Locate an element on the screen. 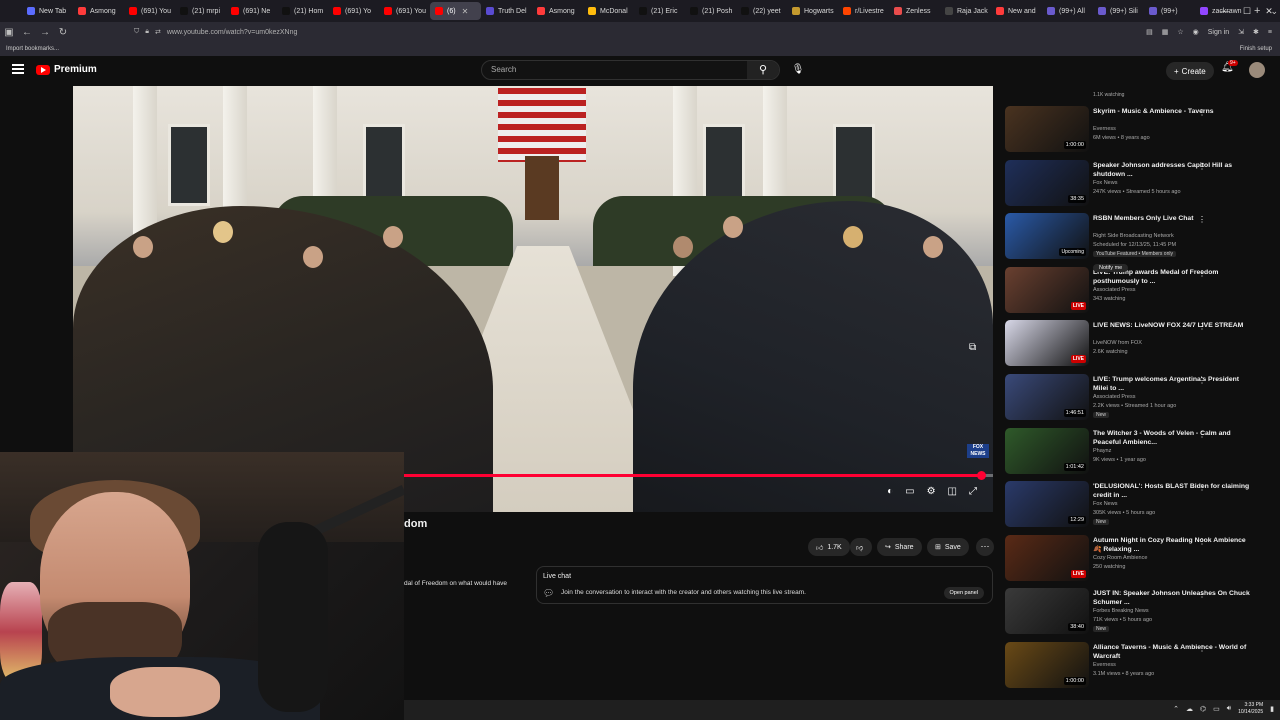 This screenshot has width=1280, height=720. channel-name: Associated Press is located at coordinates (1114, 397).